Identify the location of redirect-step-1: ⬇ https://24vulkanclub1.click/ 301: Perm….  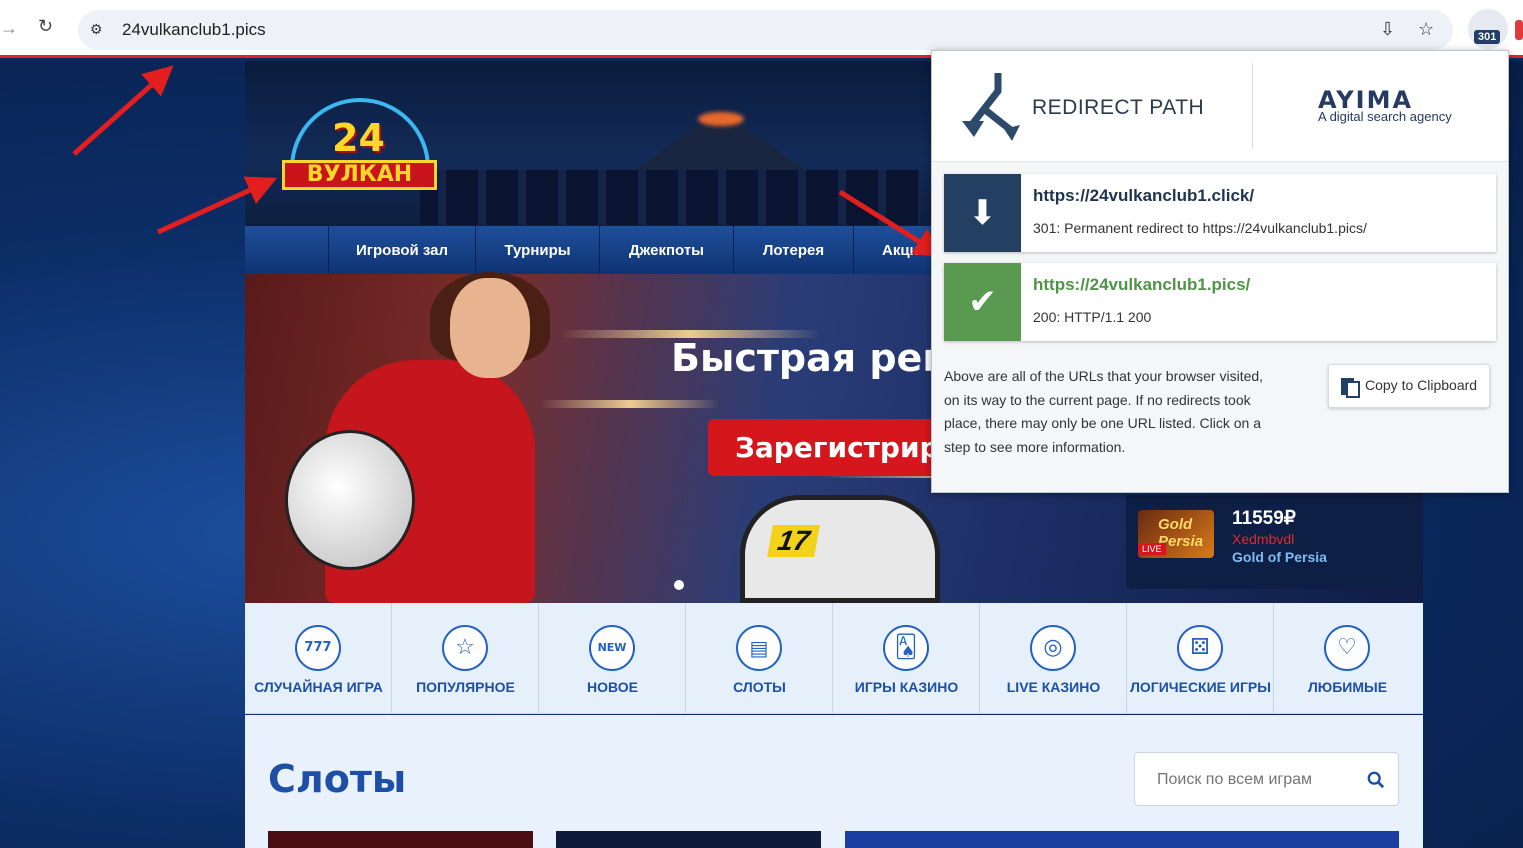
(1220, 213).